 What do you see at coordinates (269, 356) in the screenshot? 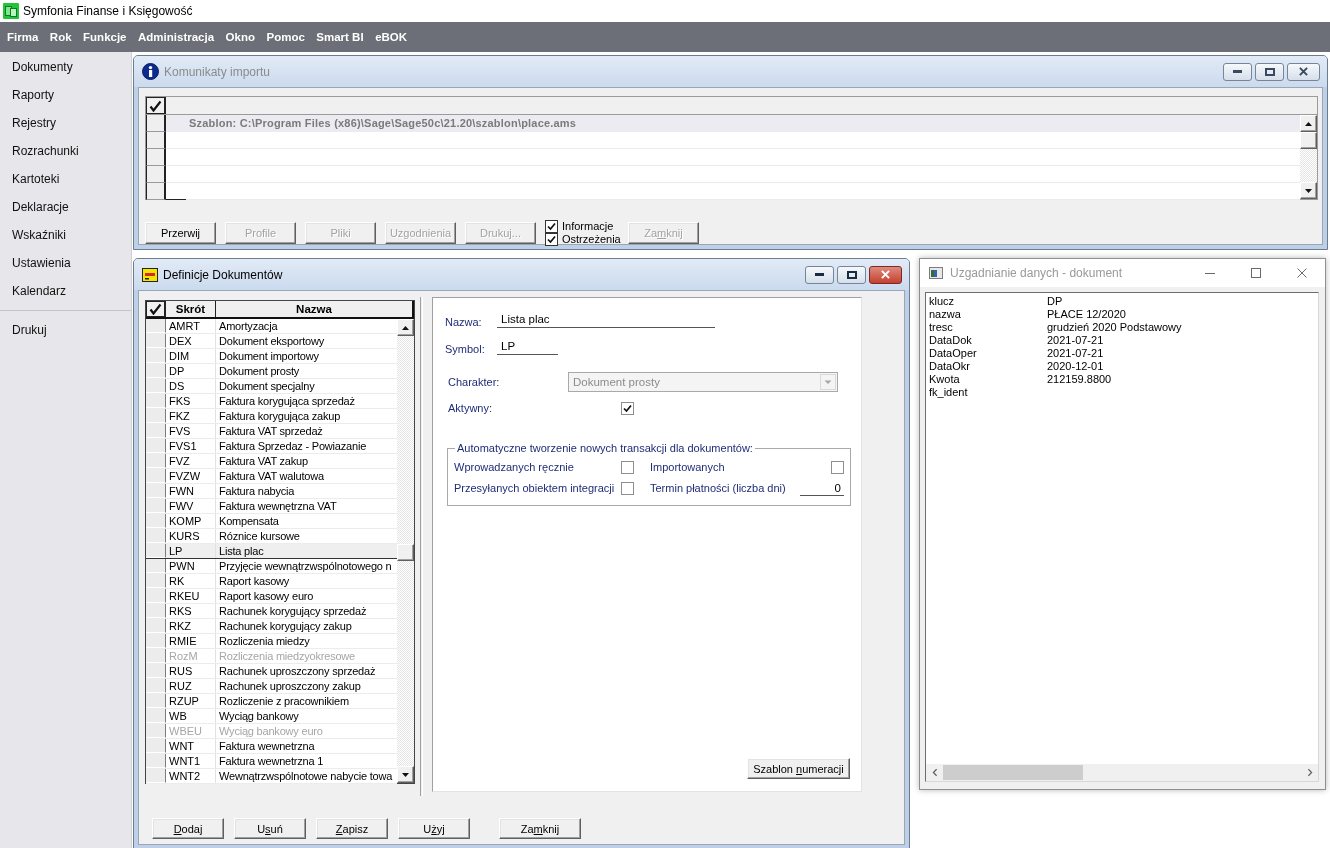
I see `table-cell-text: Dokument importowy` at bounding box center [269, 356].